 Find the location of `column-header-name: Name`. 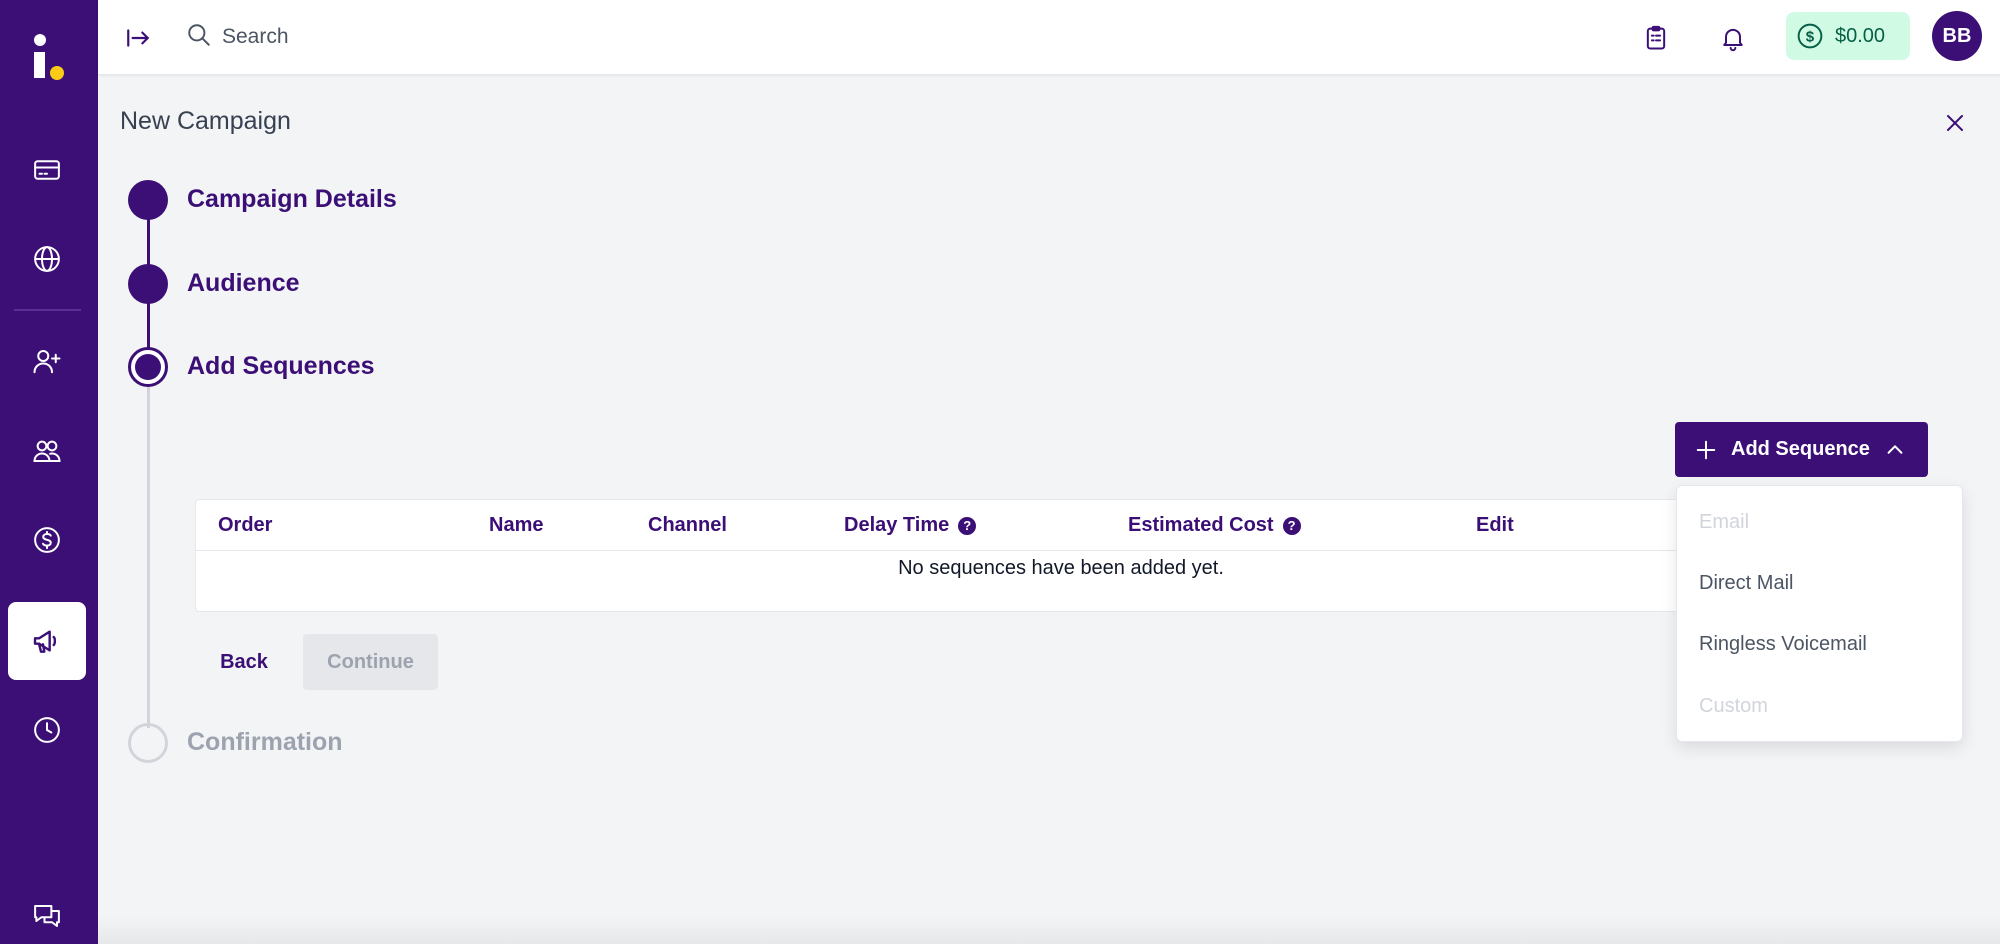

column-header-name: Name is located at coordinates (516, 525).